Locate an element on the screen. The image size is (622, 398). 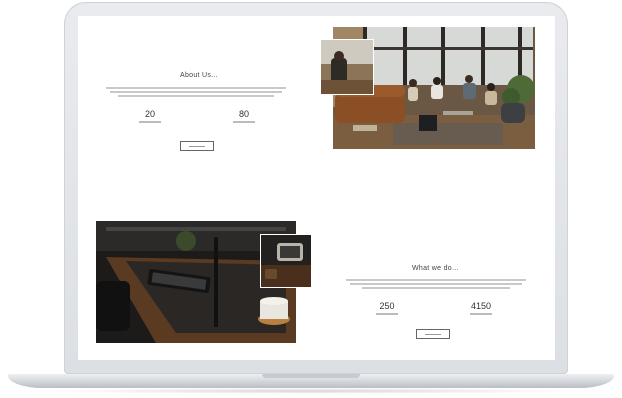
services-stat-2-label is located at coordinates (481, 314).